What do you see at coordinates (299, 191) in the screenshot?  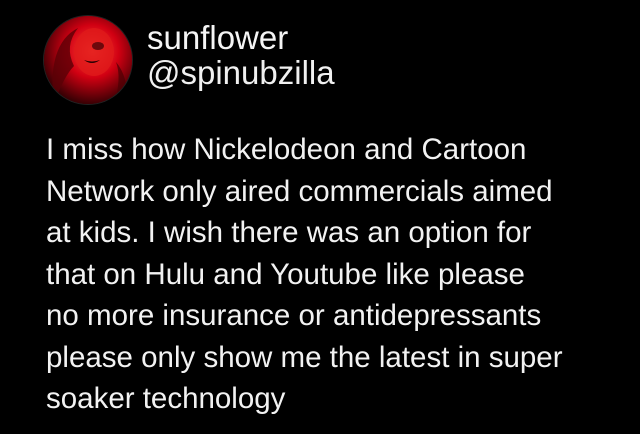 I see `tweet-text-line: Network only aired commercials aimed` at bounding box center [299, 191].